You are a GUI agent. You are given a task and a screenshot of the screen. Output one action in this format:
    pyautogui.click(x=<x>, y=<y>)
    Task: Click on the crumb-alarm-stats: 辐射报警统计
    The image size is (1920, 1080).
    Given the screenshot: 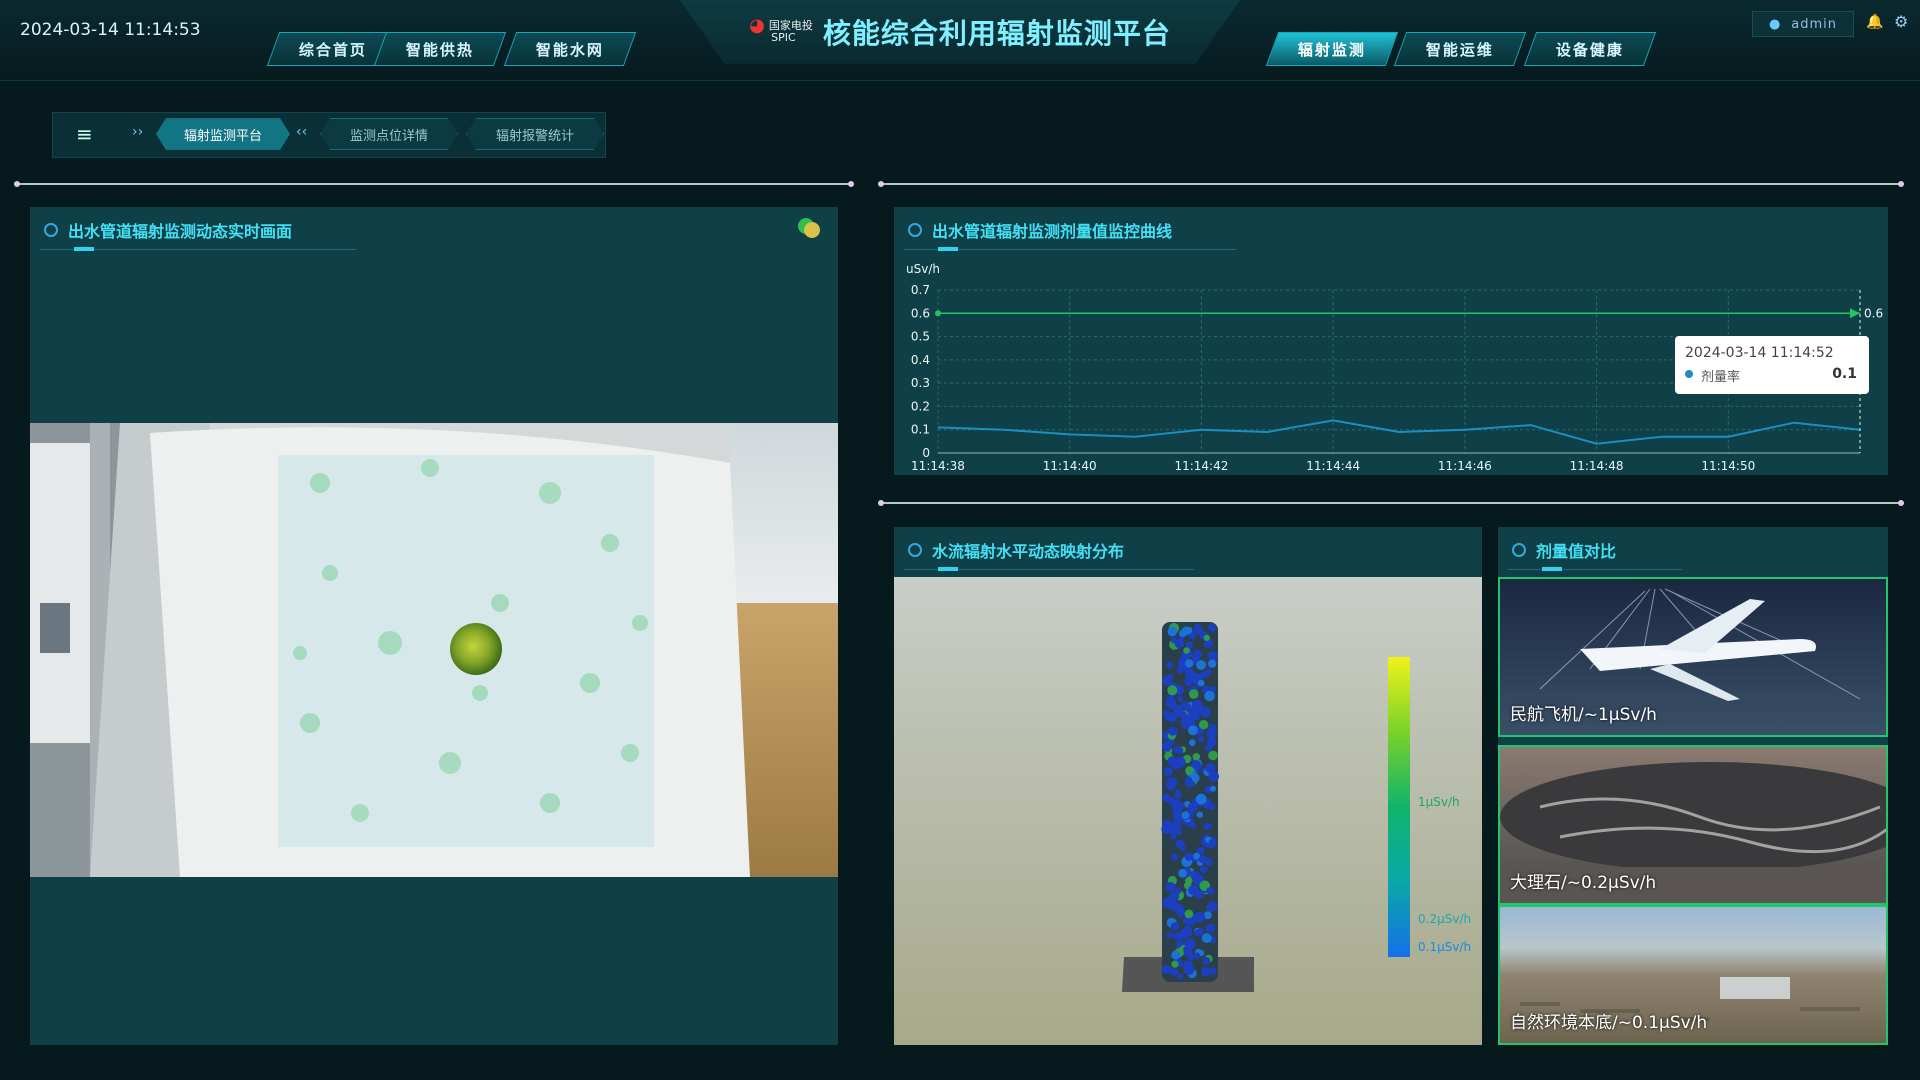 What is the action you would take?
    pyautogui.click(x=535, y=134)
    